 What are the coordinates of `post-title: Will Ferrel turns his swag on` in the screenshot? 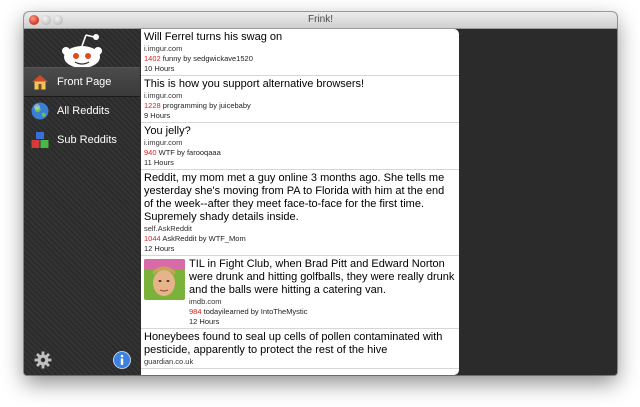 It's located at (299, 37).